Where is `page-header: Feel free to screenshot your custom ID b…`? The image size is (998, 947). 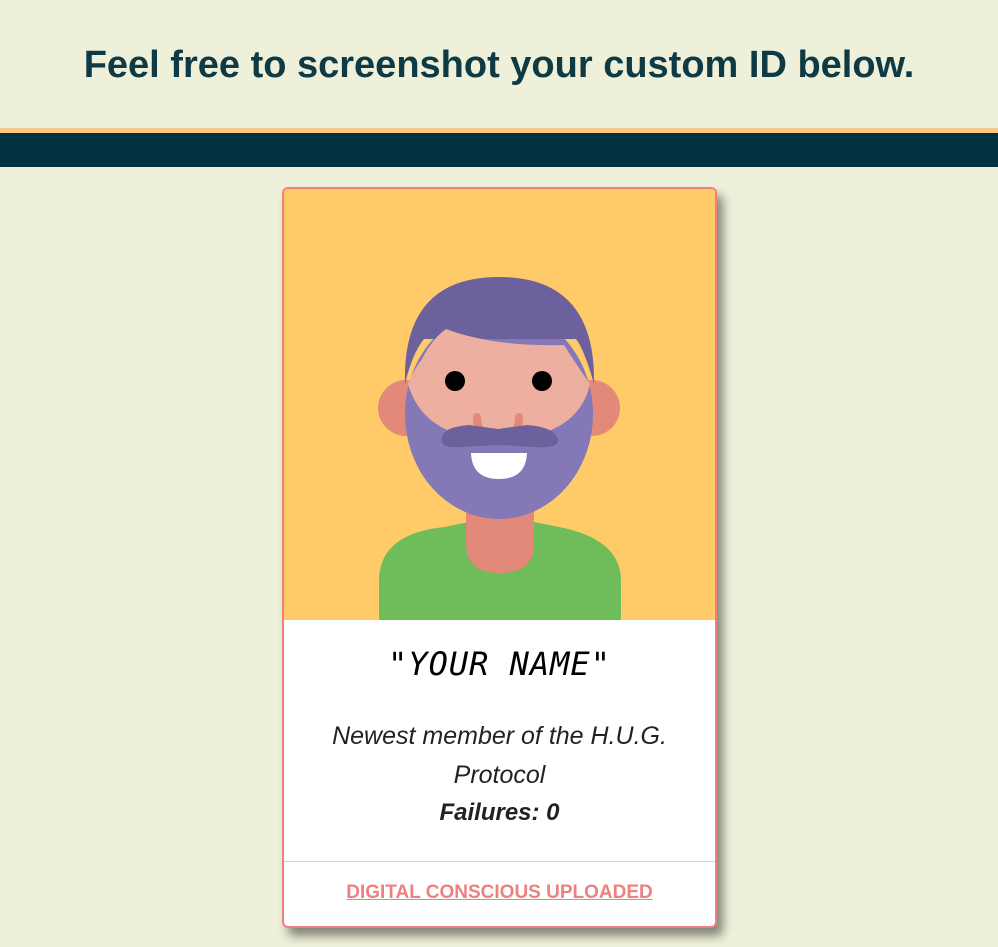
page-header: Feel free to screenshot your custom ID b… is located at coordinates (499, 64).